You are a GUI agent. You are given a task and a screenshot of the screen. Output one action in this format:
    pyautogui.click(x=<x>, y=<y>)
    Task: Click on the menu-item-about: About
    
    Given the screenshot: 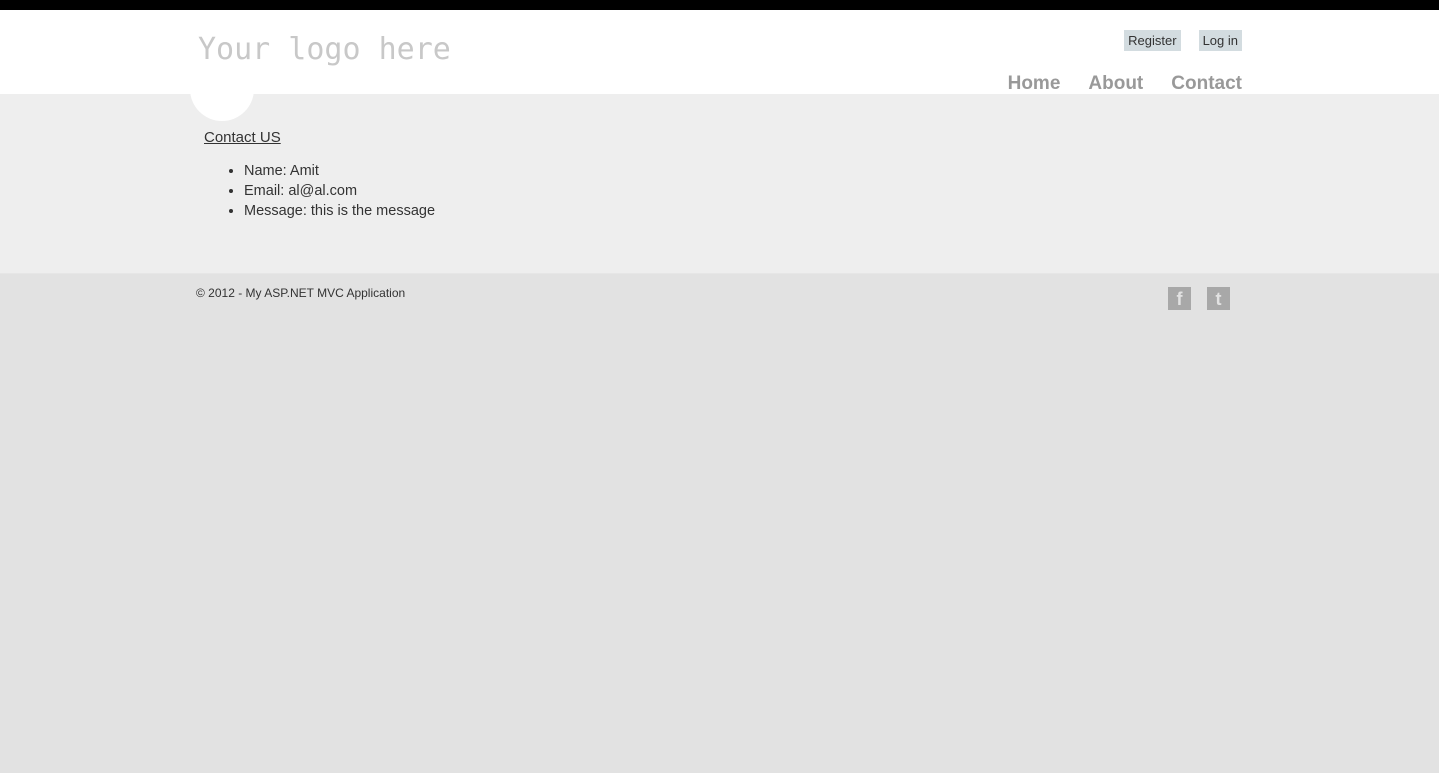 What is the action you would take?
    pyautogui.click(x=1115, y=84)
    